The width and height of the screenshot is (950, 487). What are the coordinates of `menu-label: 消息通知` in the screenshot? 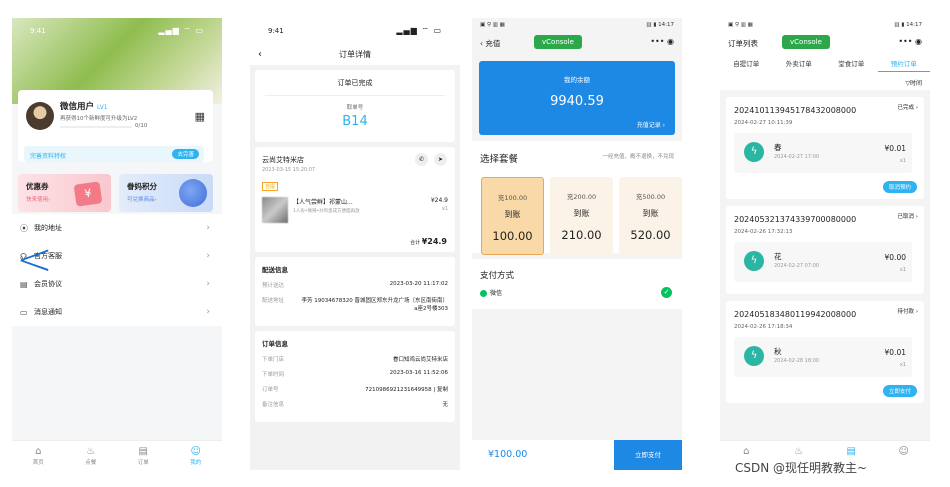 It's located at (48, 312).